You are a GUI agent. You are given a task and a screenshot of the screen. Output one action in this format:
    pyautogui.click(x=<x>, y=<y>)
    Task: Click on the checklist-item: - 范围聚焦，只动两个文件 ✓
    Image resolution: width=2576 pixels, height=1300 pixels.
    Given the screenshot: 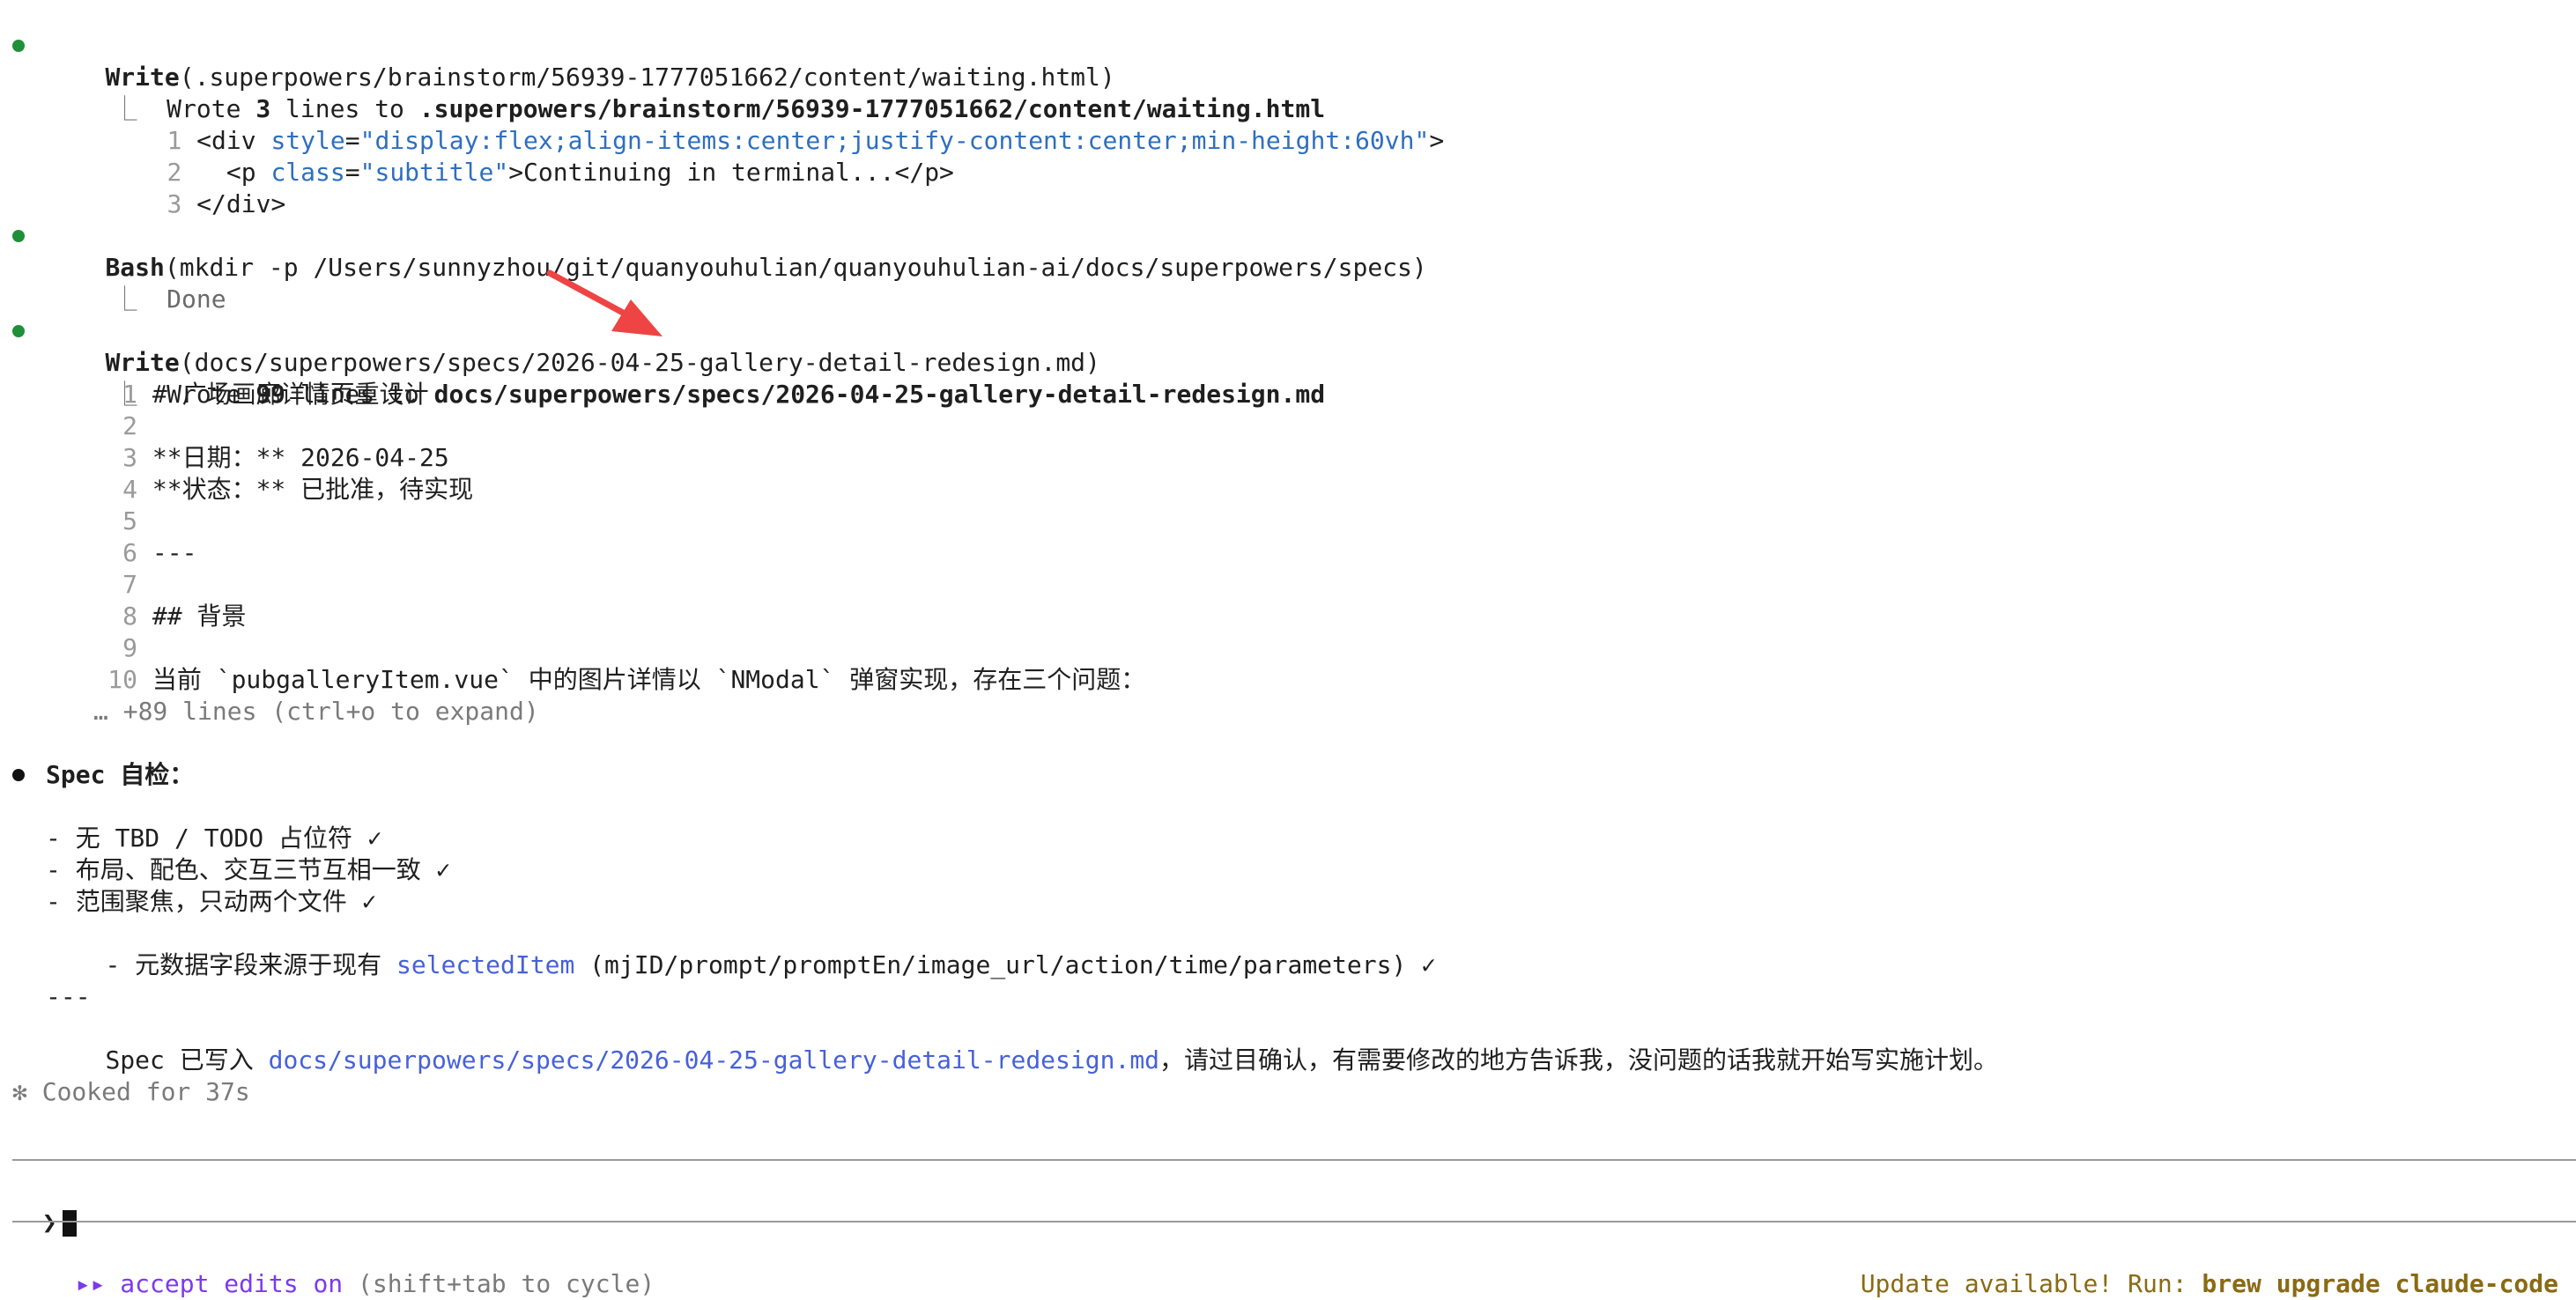 What is the action you would take?
    pyautogui.click(x=212, y=901)
    